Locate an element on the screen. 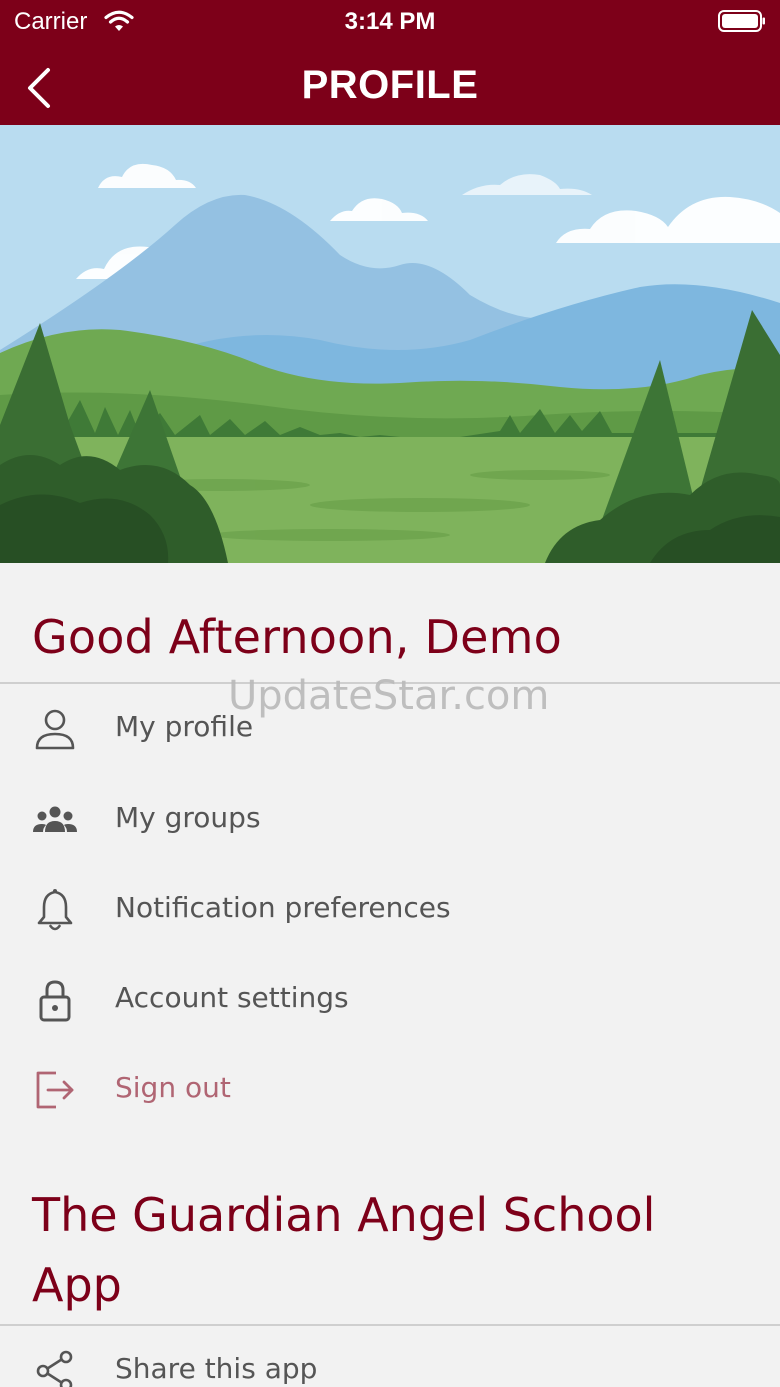 The image size is (780, 1387). menu-item-label: My profile is located at coordinates (184, 726).